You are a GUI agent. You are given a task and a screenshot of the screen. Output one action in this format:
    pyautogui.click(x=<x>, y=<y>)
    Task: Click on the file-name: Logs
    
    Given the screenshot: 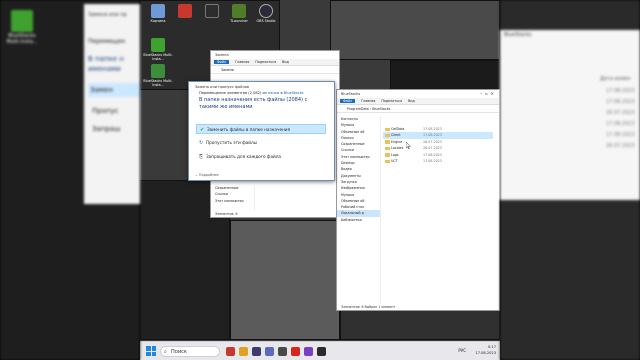 What is the action you would take?
    pyautogui.click(x=395, y=154)
    